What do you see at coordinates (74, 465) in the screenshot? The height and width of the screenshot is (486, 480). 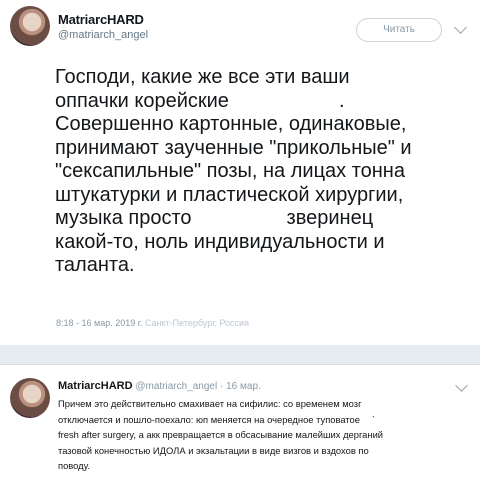 I see `reply-line: поводу.` at bounding box center [74, 465].